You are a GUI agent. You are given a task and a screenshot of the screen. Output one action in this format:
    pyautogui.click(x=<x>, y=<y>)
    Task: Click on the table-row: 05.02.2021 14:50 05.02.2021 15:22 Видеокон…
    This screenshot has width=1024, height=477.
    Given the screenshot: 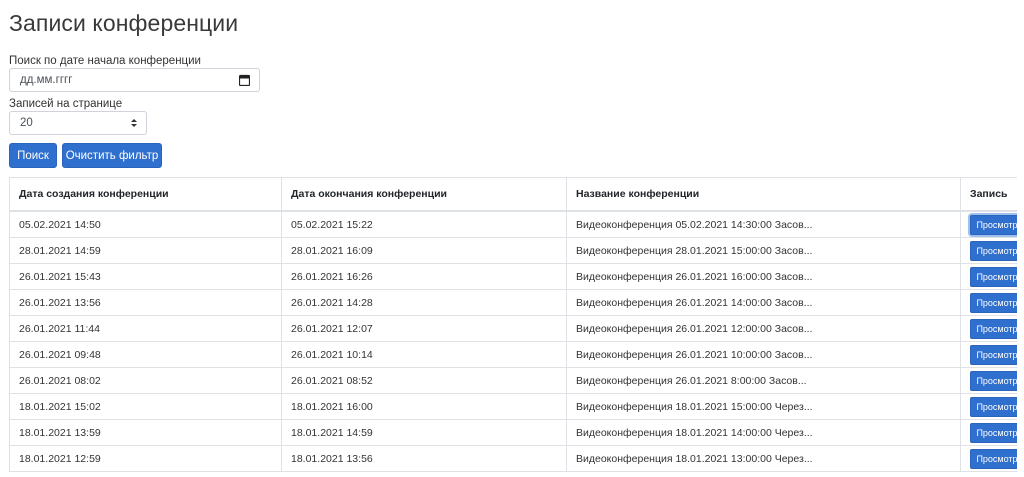 What is the action you would take?
    pyautogui.click(x=513, y=224)
    